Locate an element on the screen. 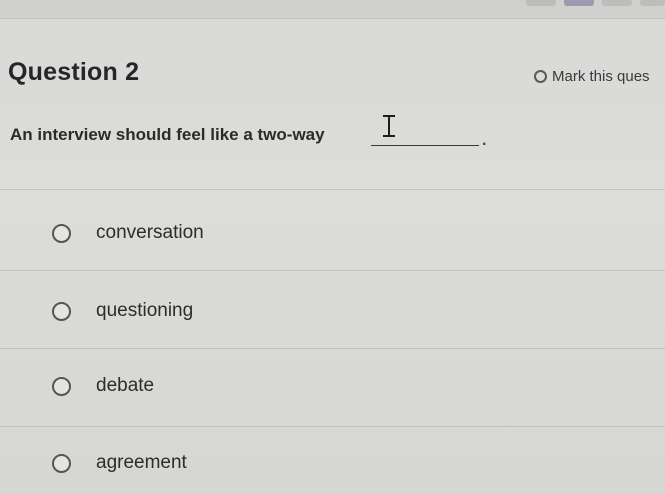 The height and width of the screenshot is (494, 665). top-toolbar-strip is located at coordinates (332, 9).